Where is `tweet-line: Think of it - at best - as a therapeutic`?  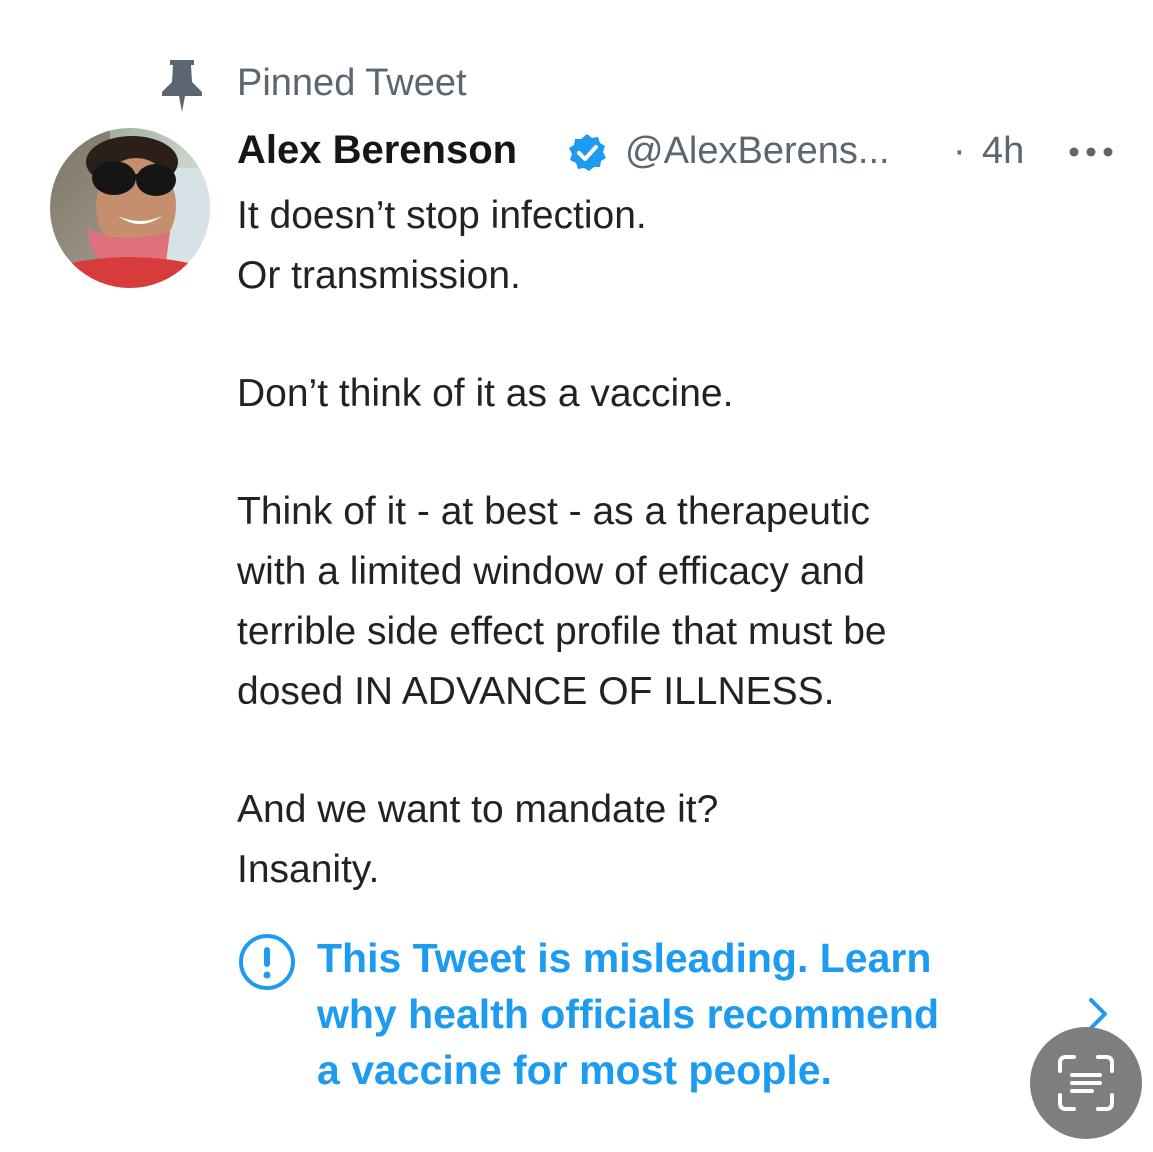 tweet-line: Think of it - at best - as a therapeutic is located at coordinates (553, 511).